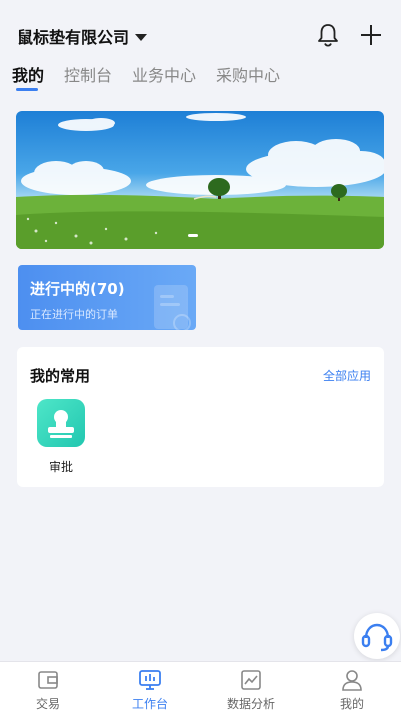 The image size is (401, 716). What do you see at coordinates (73, 37) in the screenshot?
I see `company-name: 鼠标垫有限公司` at bounding box center [73, 37].